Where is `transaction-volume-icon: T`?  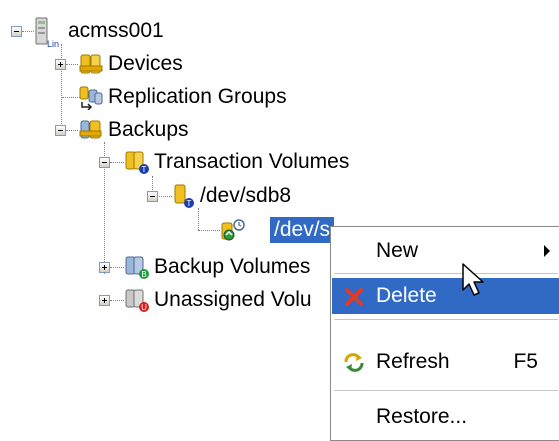
transaction-volume-icon: T is located at coordinates (184, 196).